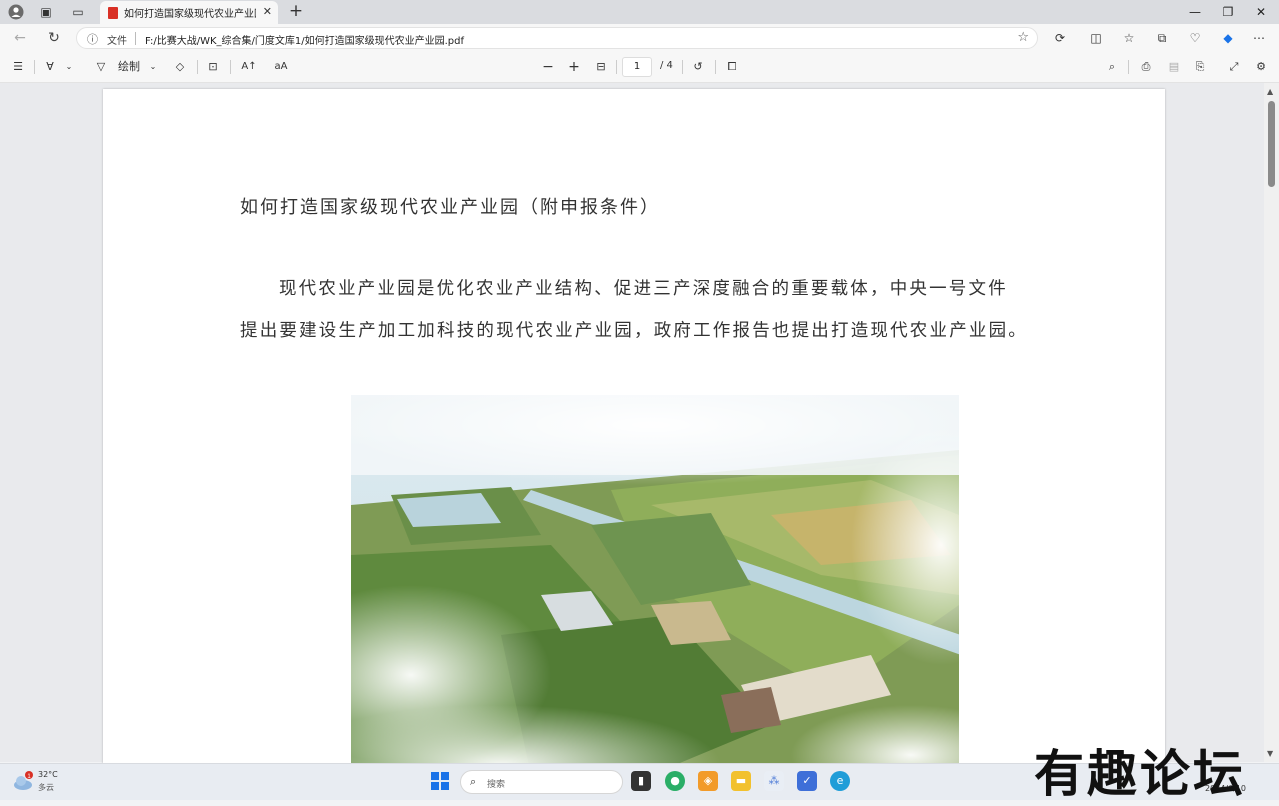  I want to click on weather-description: 多云, so click(46, 787).